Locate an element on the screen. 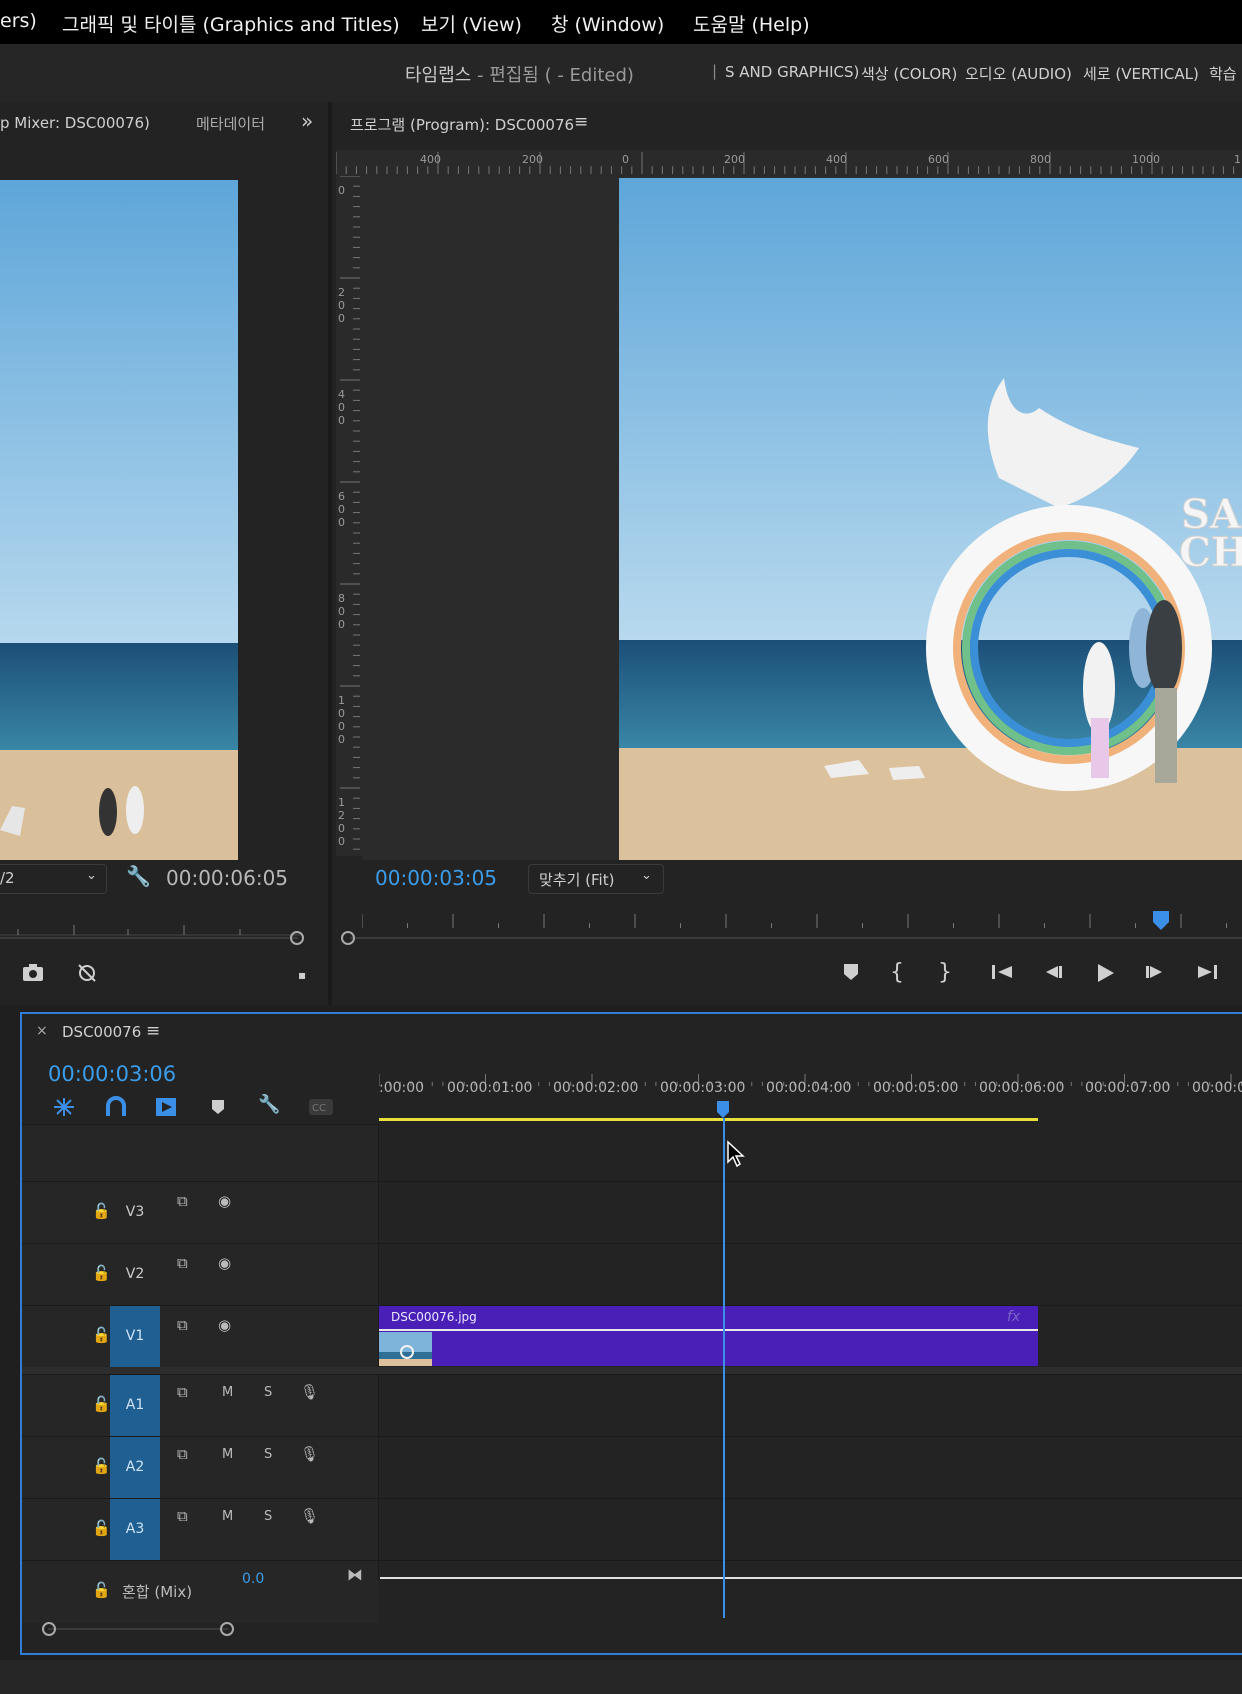  panel-menu-icon: ≡ is located at coordinates (581, 122).